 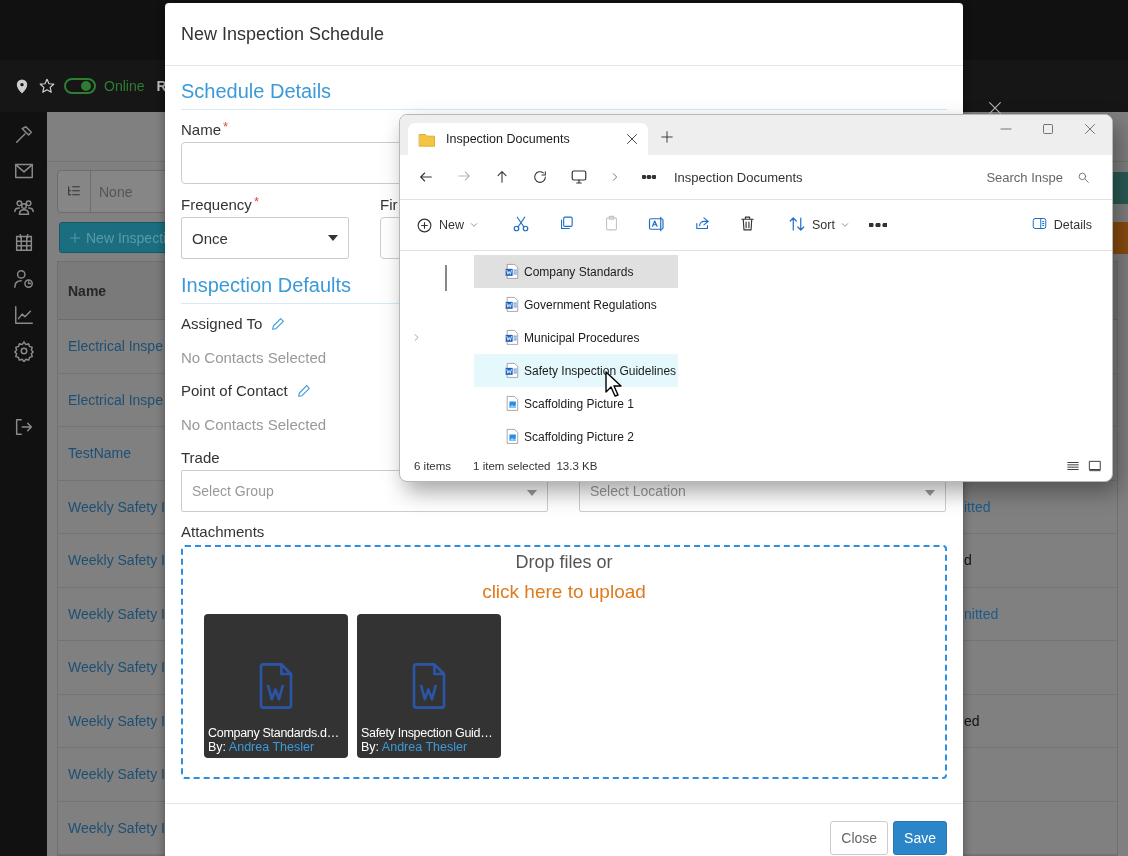 I want to click on attachment-card: Safety Inspection Guid… By: Andrea Thesler, so click(x=429, y=686).